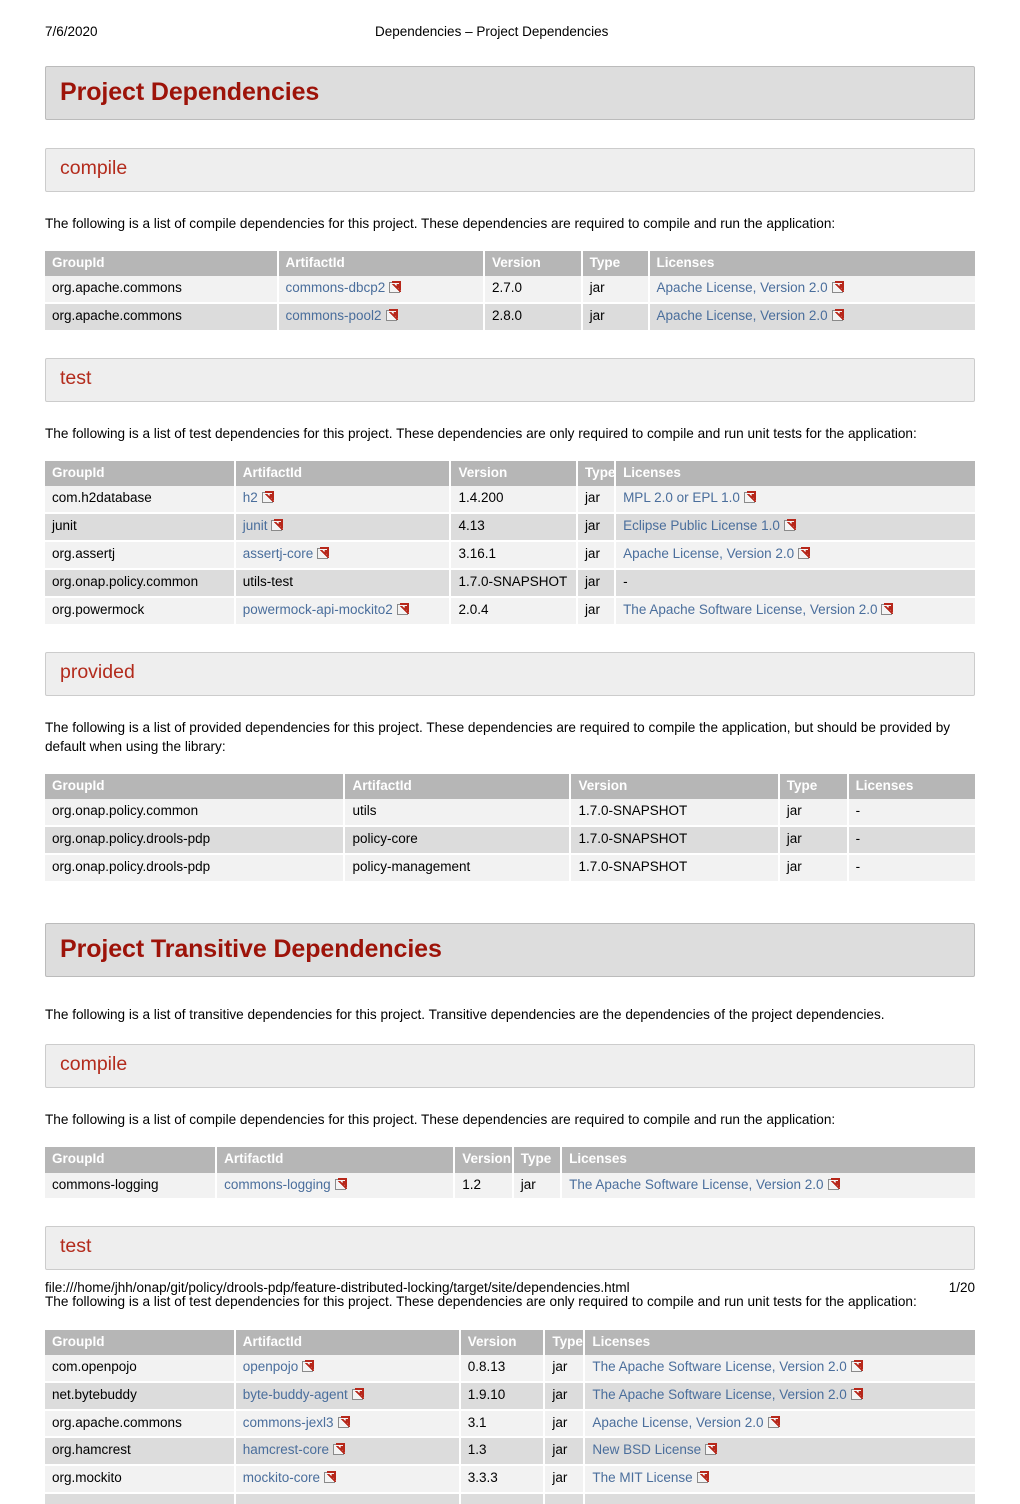 The width and height of the screenshot is (1020, 1504). I want to click on section-title: Project Dependencies, so click(190, 92).